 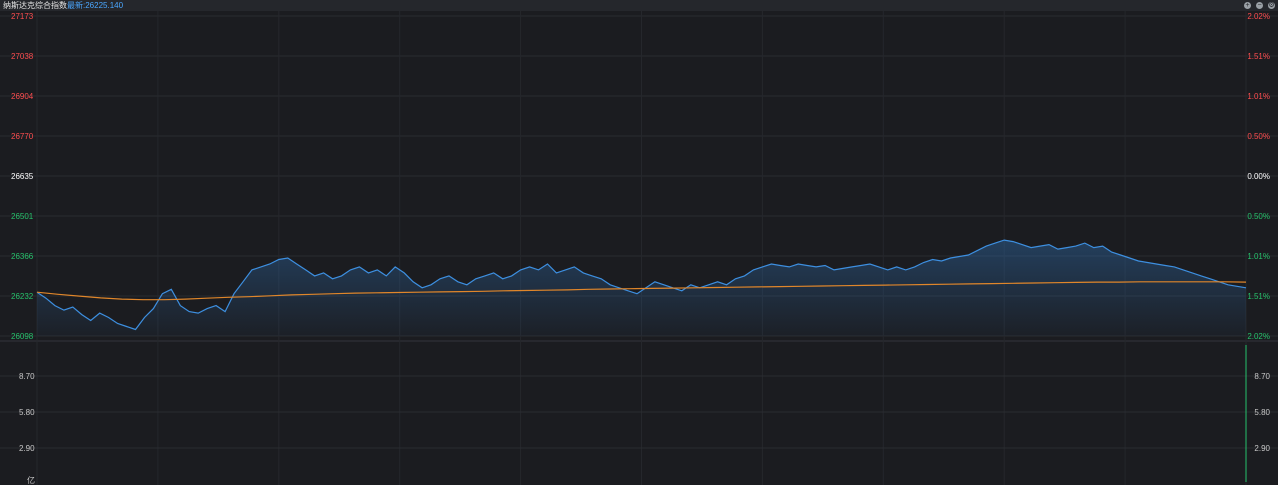 I want to click on price-tick-label: 27173, so click(x=22, y=16).